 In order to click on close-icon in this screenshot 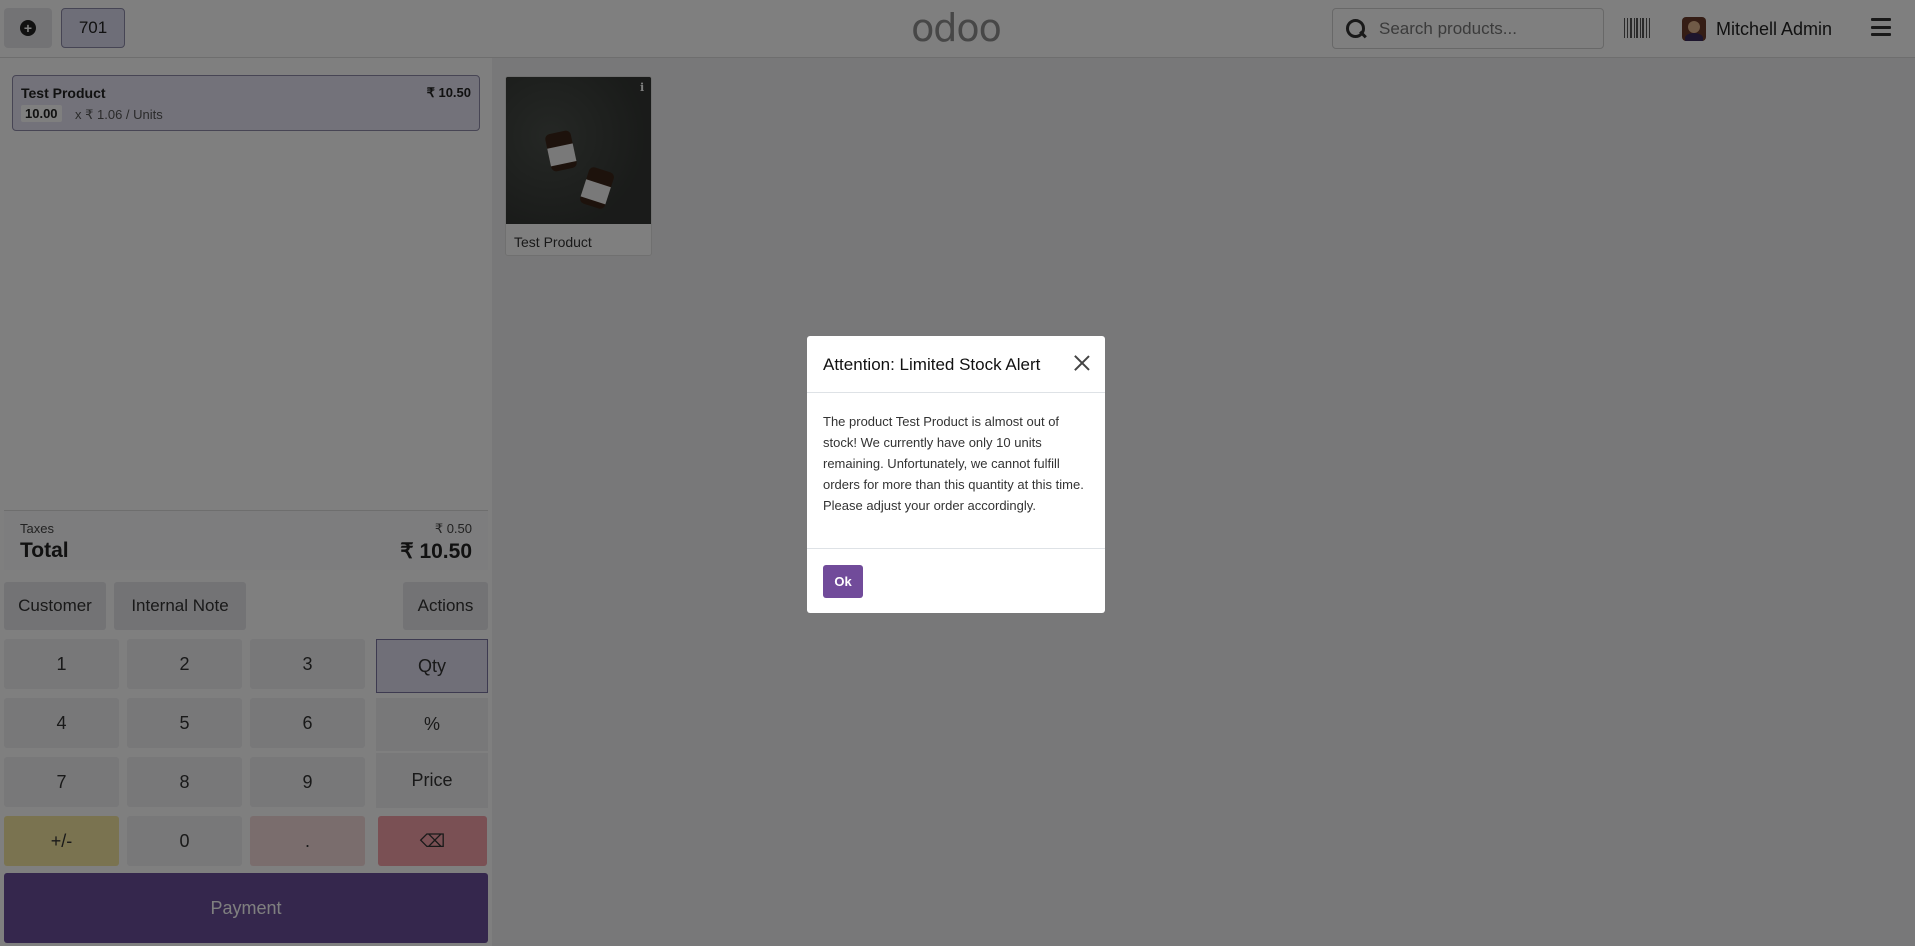, I will do `click(1082, 363)`.